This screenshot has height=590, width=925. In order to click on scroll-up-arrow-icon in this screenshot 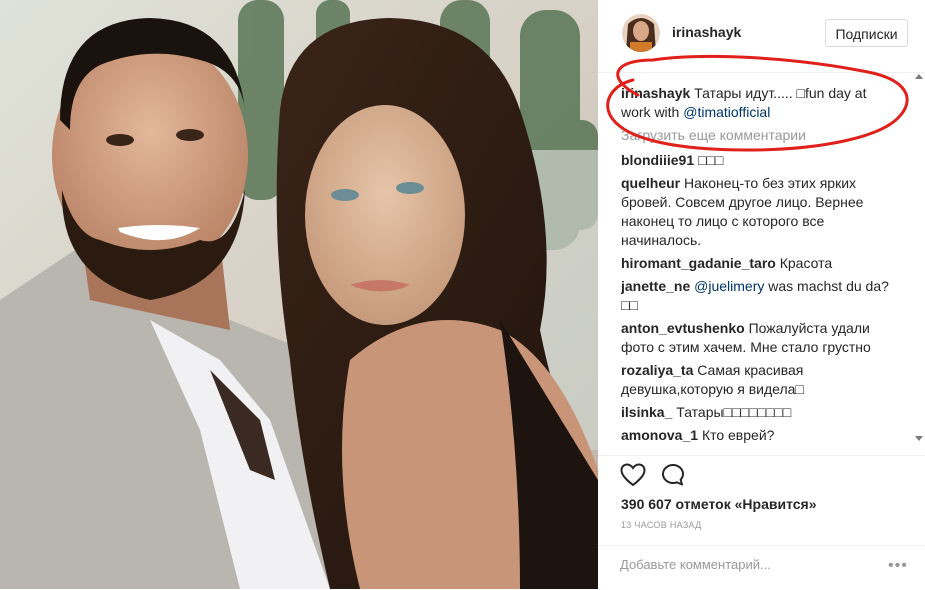, I will do `click(919, 76)`.